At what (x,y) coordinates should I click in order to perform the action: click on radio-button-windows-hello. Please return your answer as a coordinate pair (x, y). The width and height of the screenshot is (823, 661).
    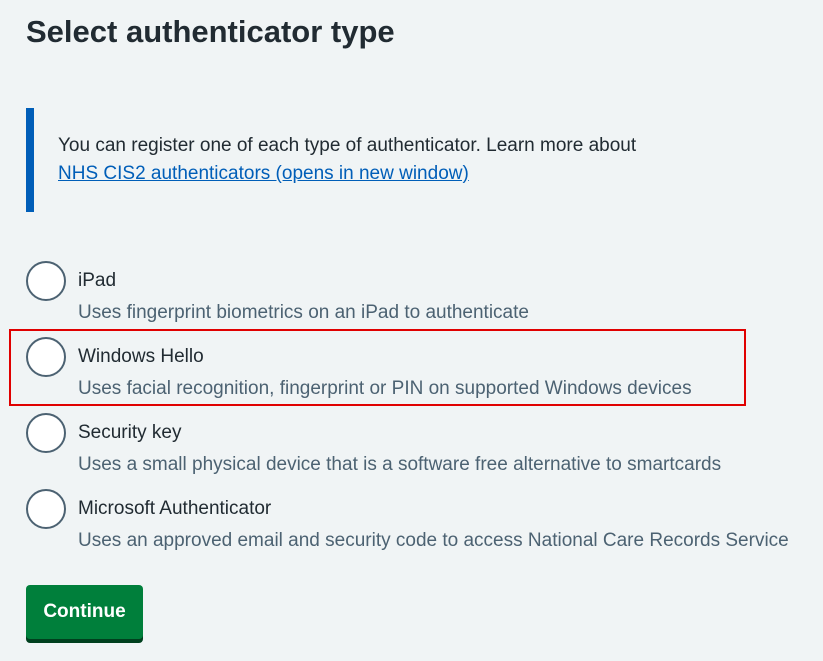
    Looking at the image, I should click on (46, 357).